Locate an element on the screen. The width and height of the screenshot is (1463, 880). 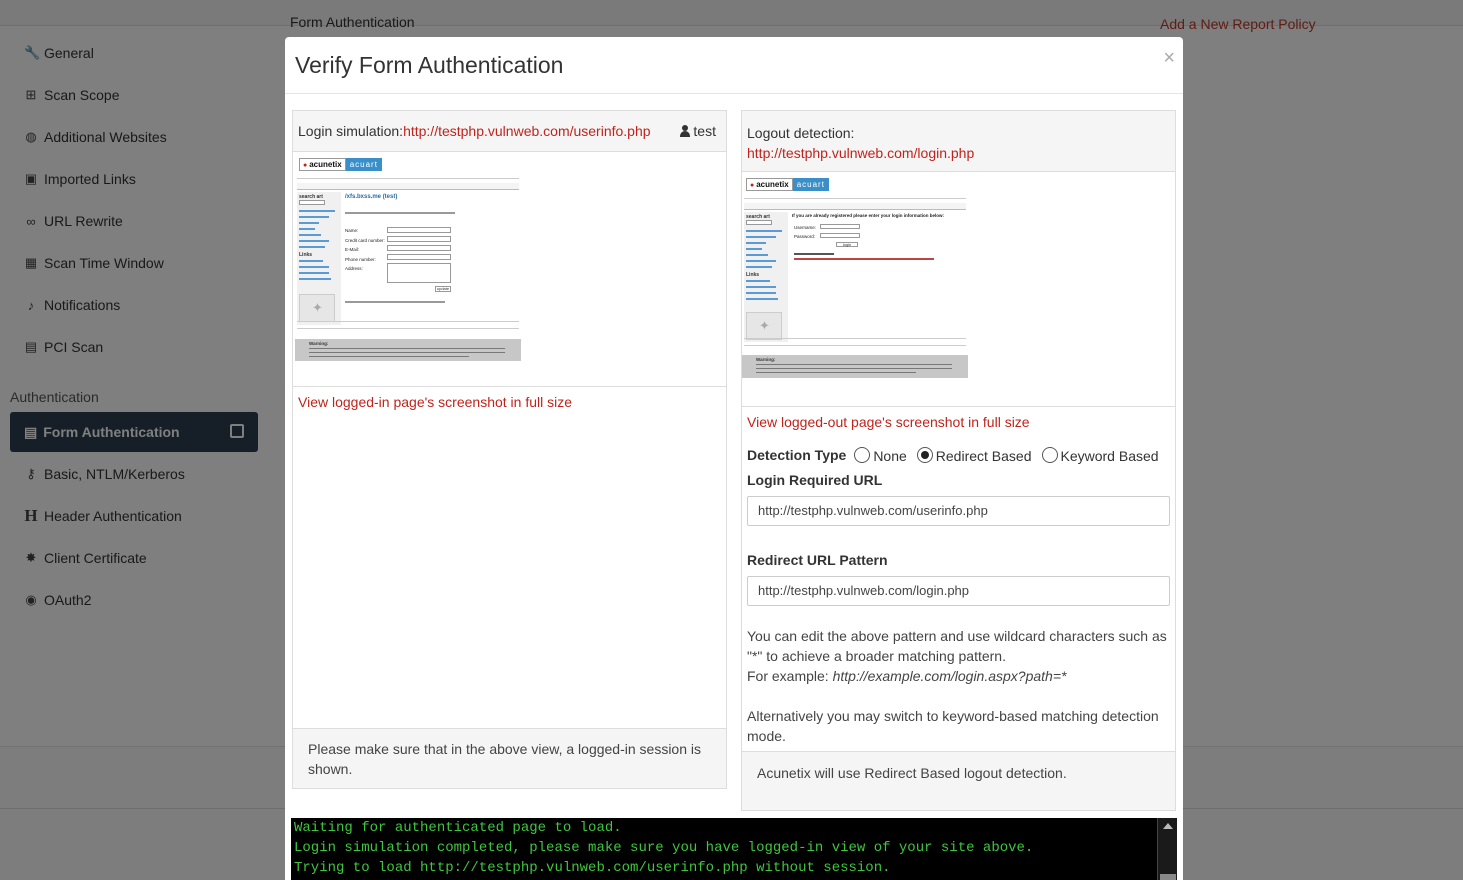
modal-header: Verify Form Authentication × is located at coordinates (734, 65).